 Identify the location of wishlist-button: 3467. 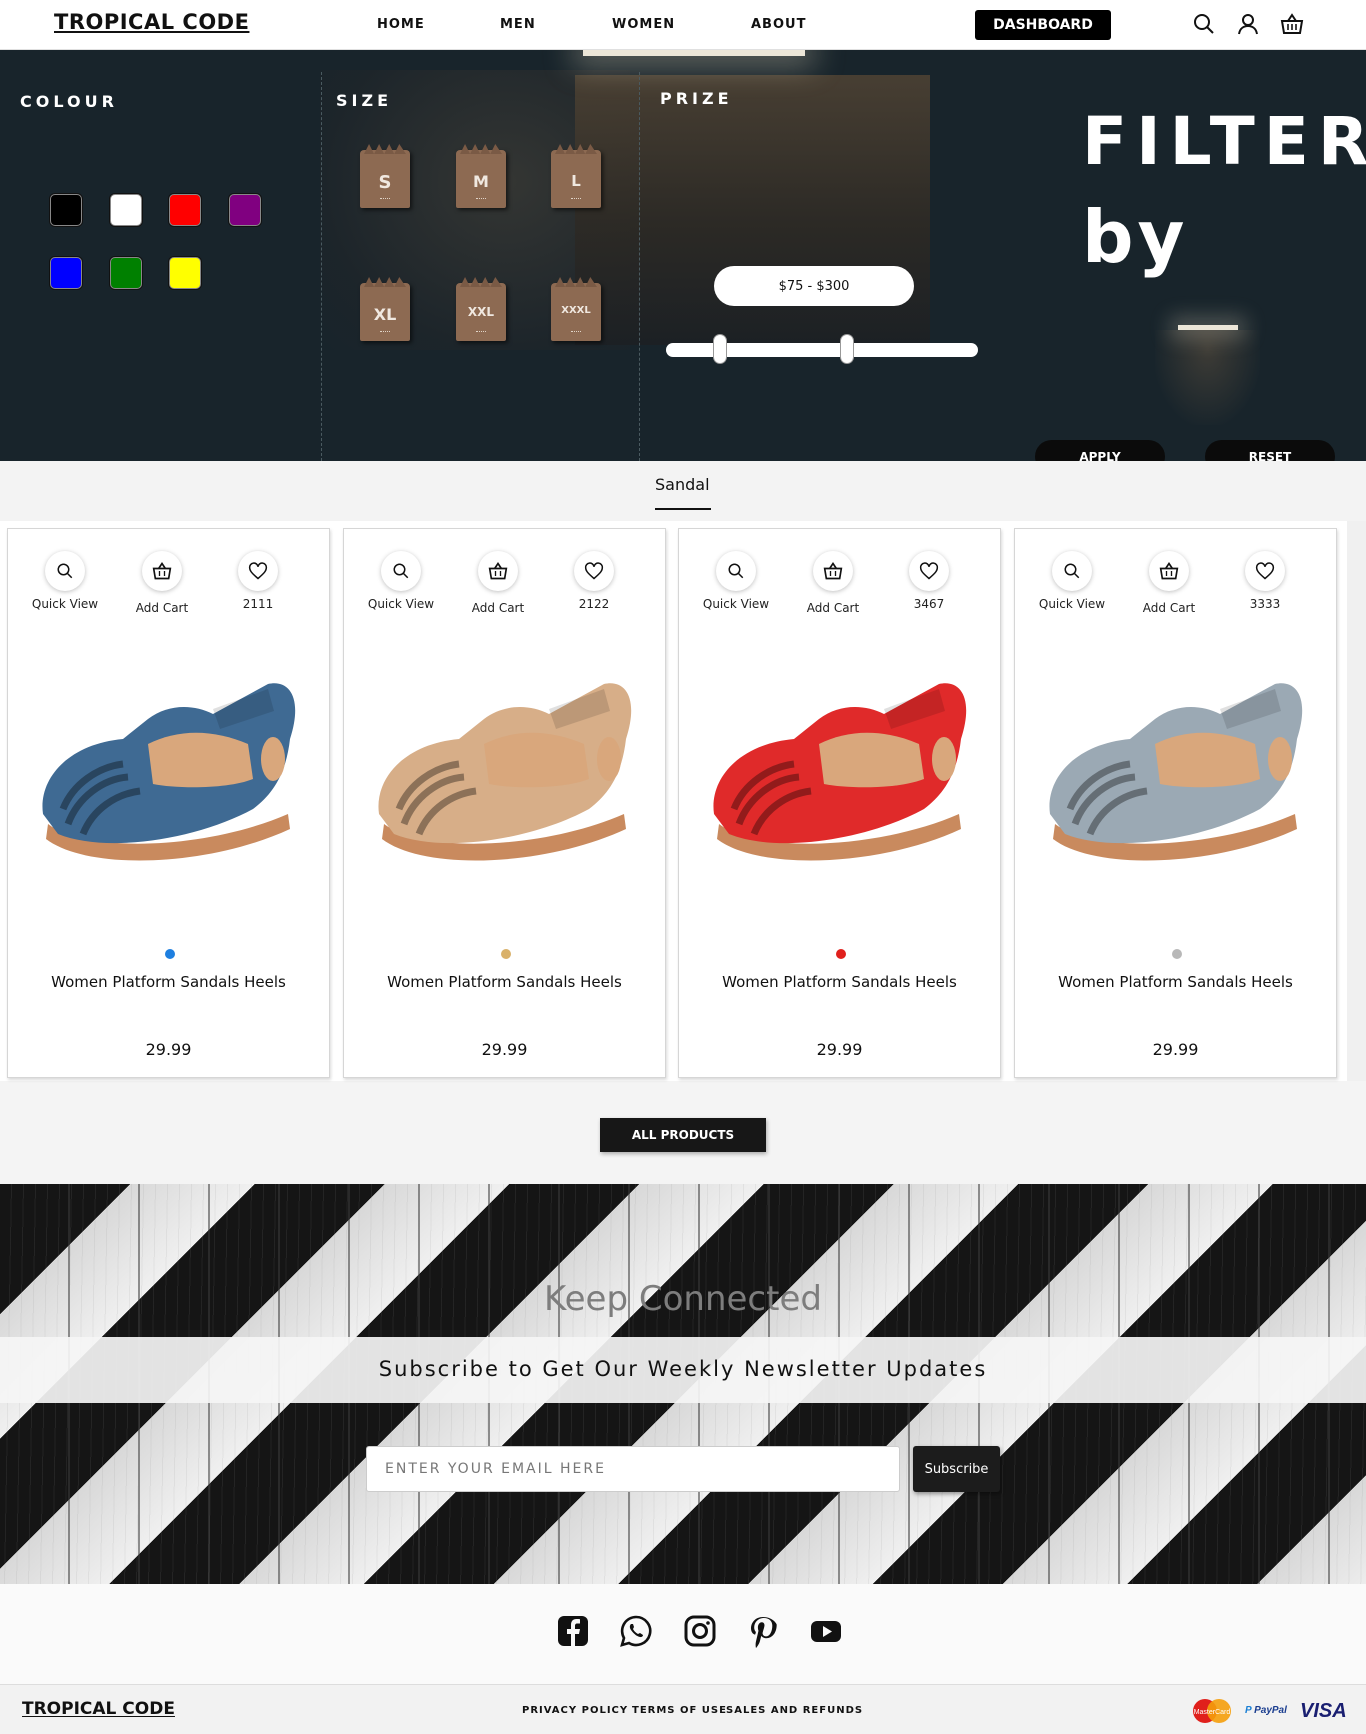
(929, 581).